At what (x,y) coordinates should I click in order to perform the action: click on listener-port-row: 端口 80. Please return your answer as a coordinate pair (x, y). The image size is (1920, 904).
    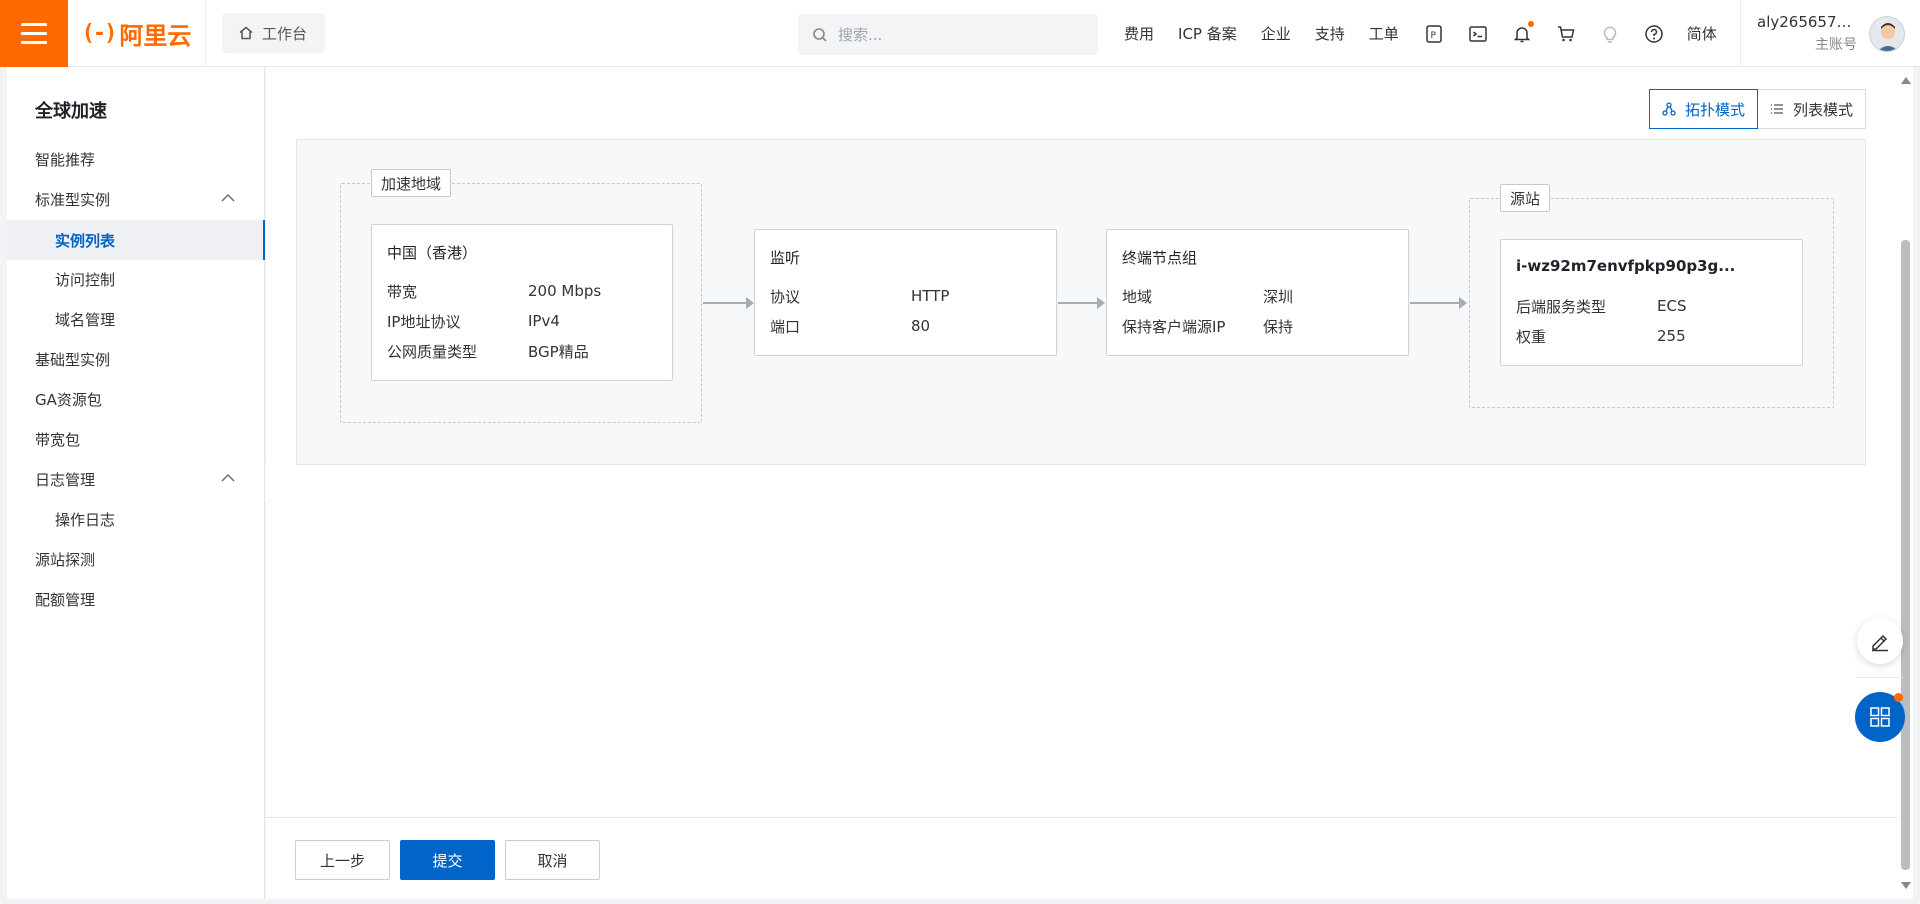
    Looking at the image, I should click on (850, 326).